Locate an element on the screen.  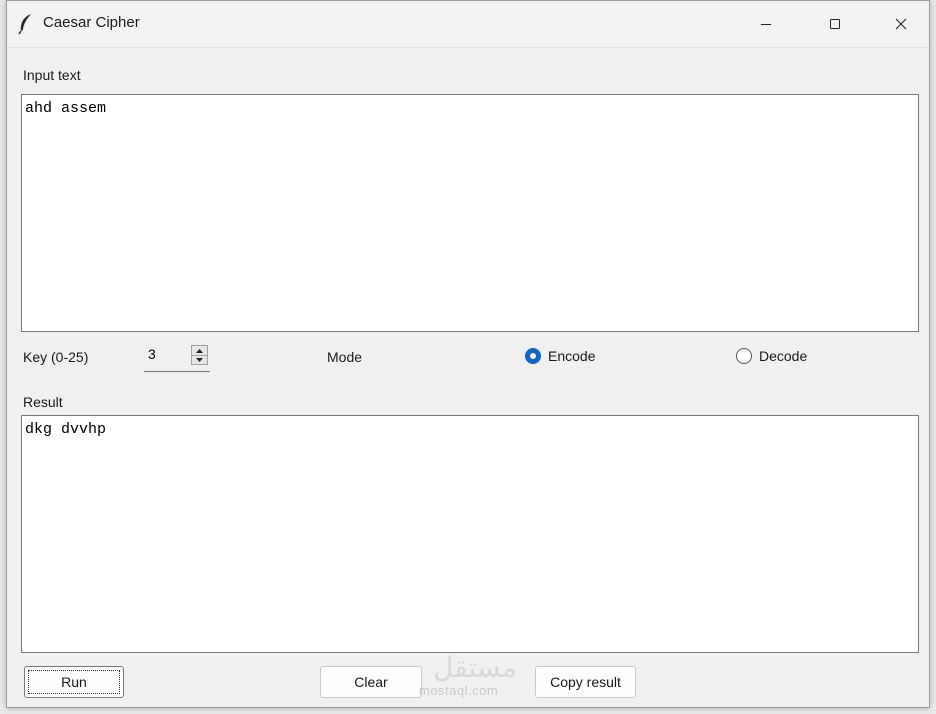
radio-decode: Decode is located at coordinates (771, 356).